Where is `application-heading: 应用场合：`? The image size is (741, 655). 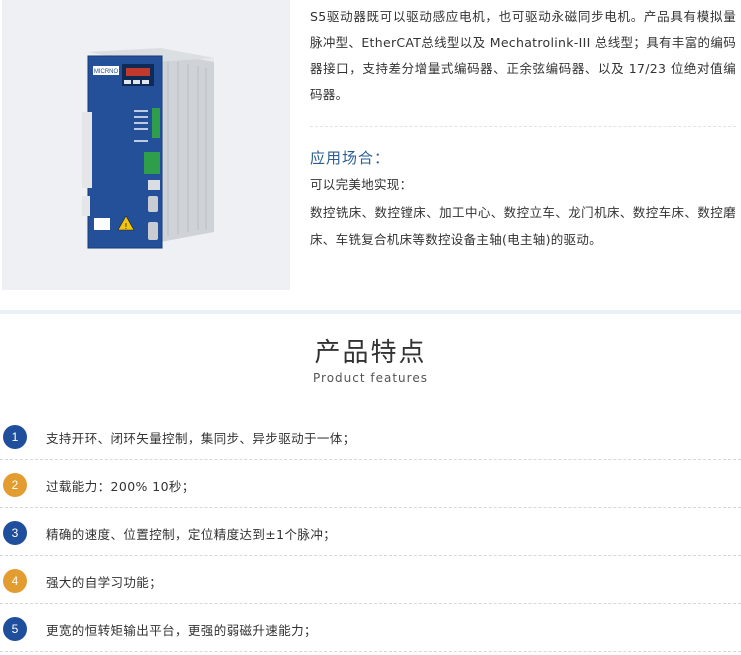 application-heading: 应用场合： is located at coordinates (350, 158).